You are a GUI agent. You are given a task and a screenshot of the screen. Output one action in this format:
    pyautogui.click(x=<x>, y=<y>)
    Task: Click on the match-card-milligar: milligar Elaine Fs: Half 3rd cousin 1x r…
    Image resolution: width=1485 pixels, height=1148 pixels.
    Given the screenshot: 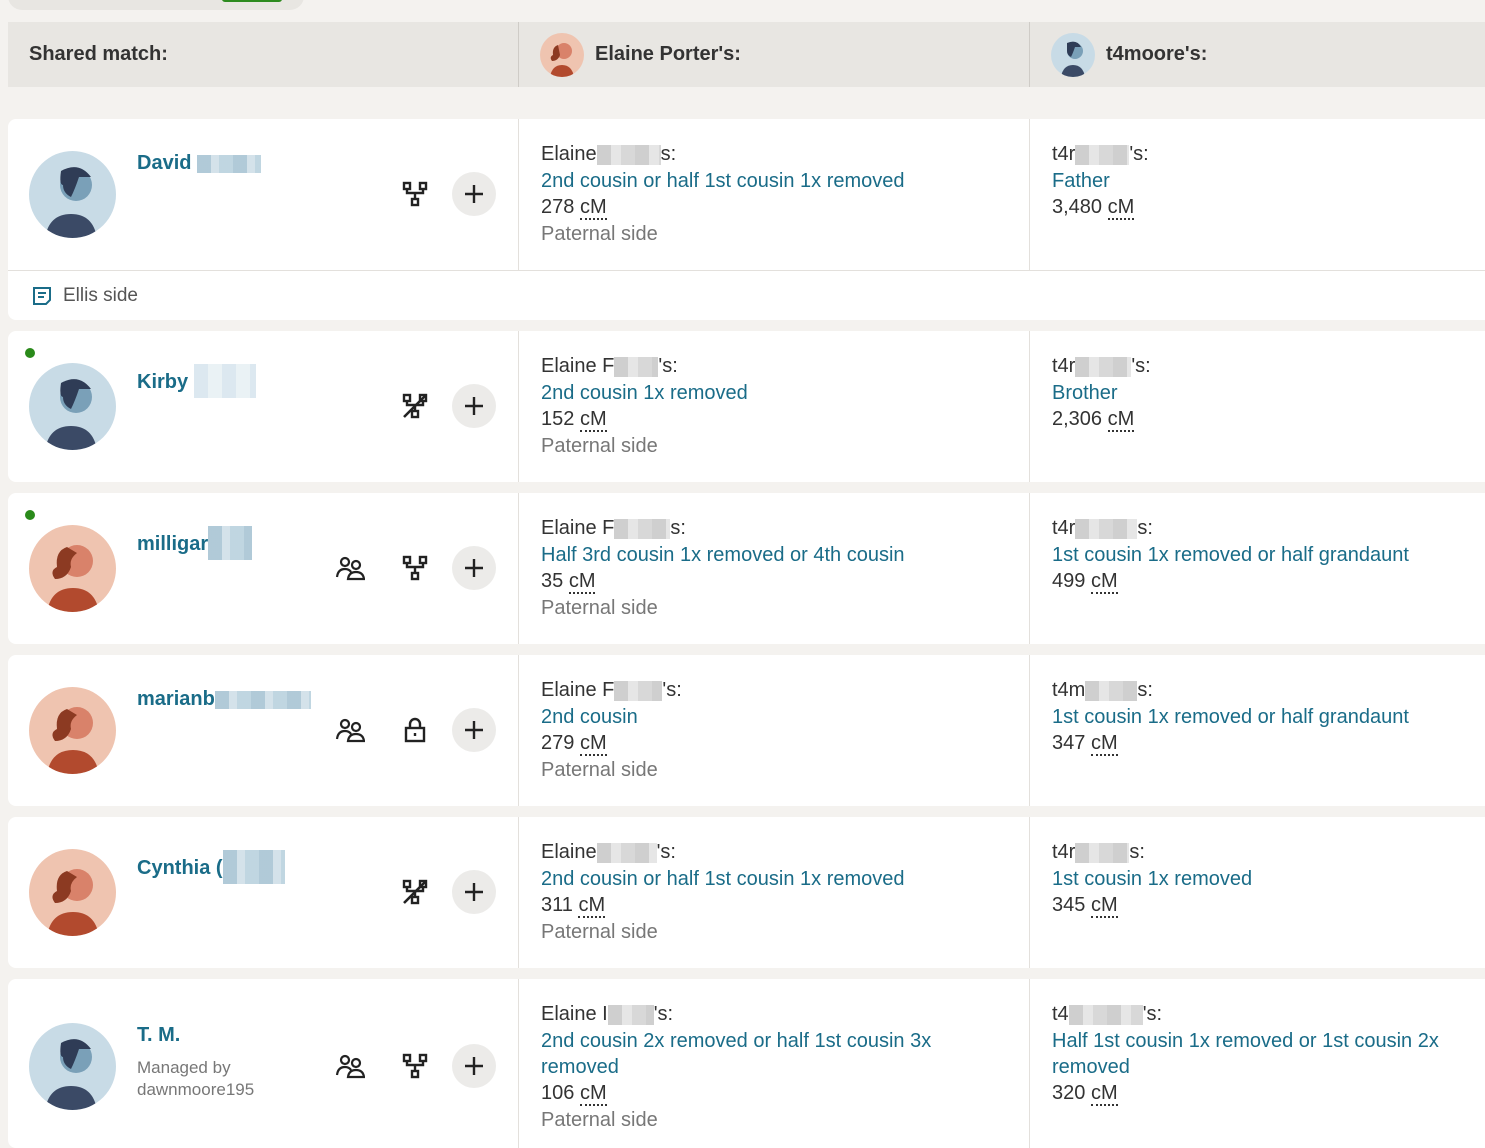 What is the action you would take?
    pyautogui.click(x=746, y=568)
    